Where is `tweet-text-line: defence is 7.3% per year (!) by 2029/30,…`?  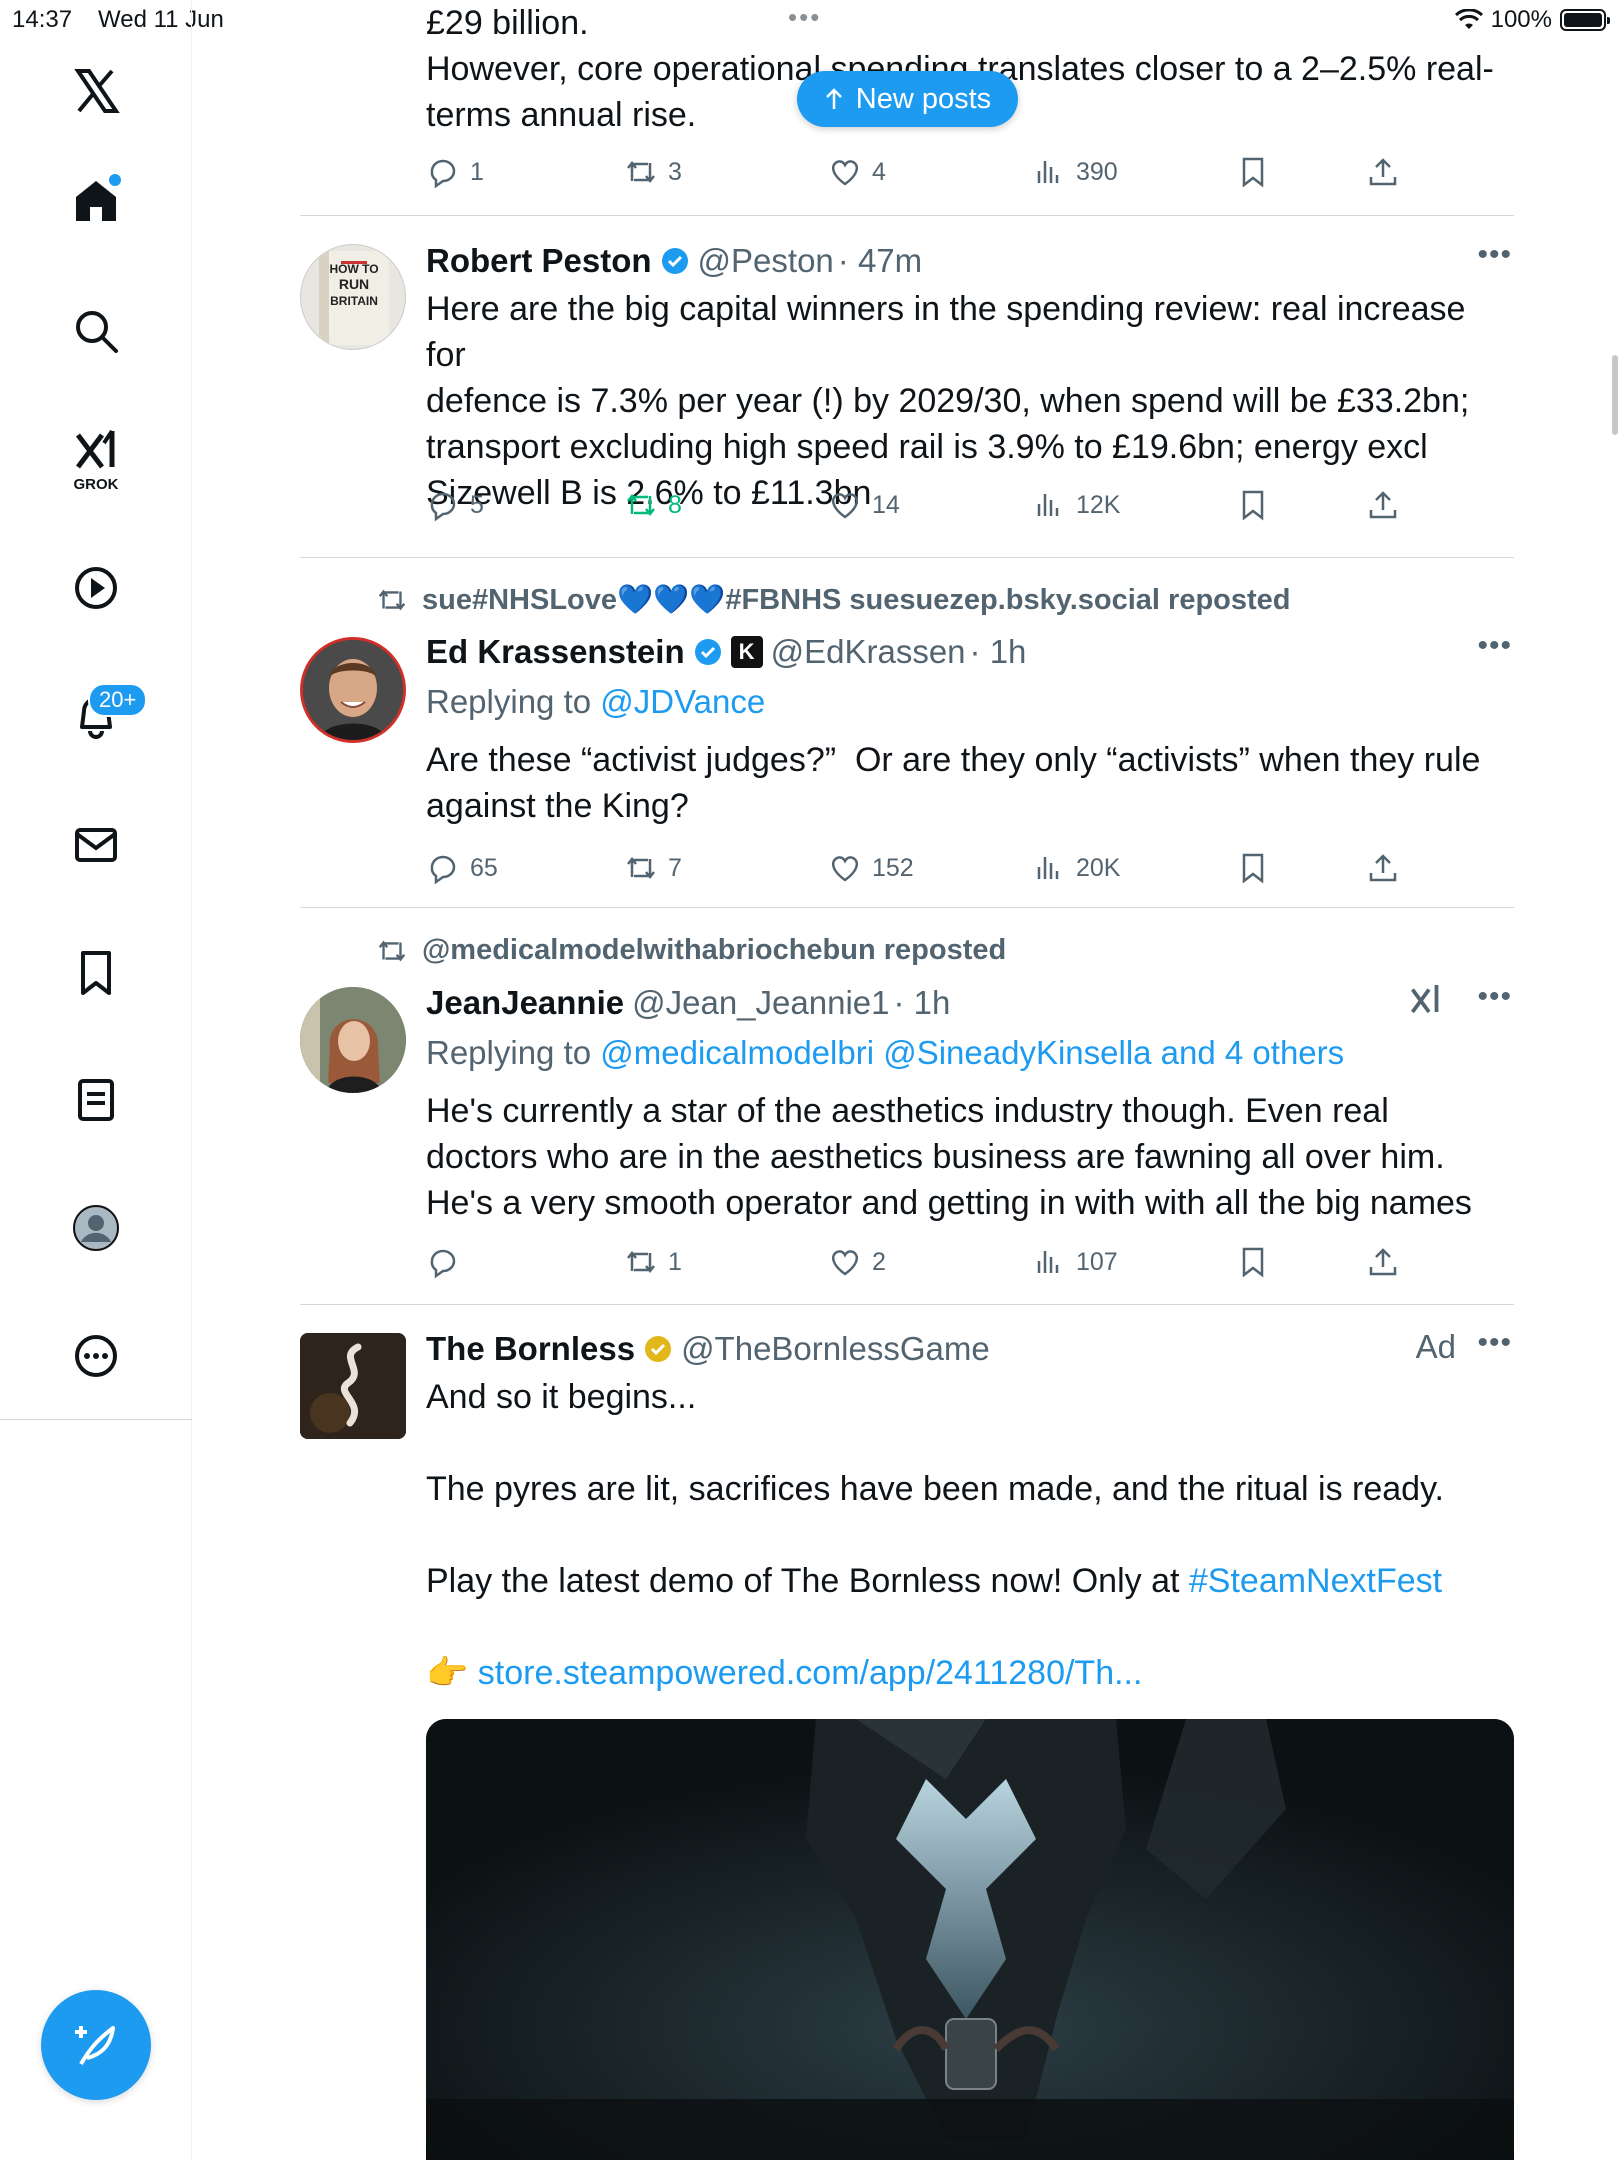
tweet-text-line: defence is 7.3% per year (!) by 2029/30,… is located at coordinates (948, 401).